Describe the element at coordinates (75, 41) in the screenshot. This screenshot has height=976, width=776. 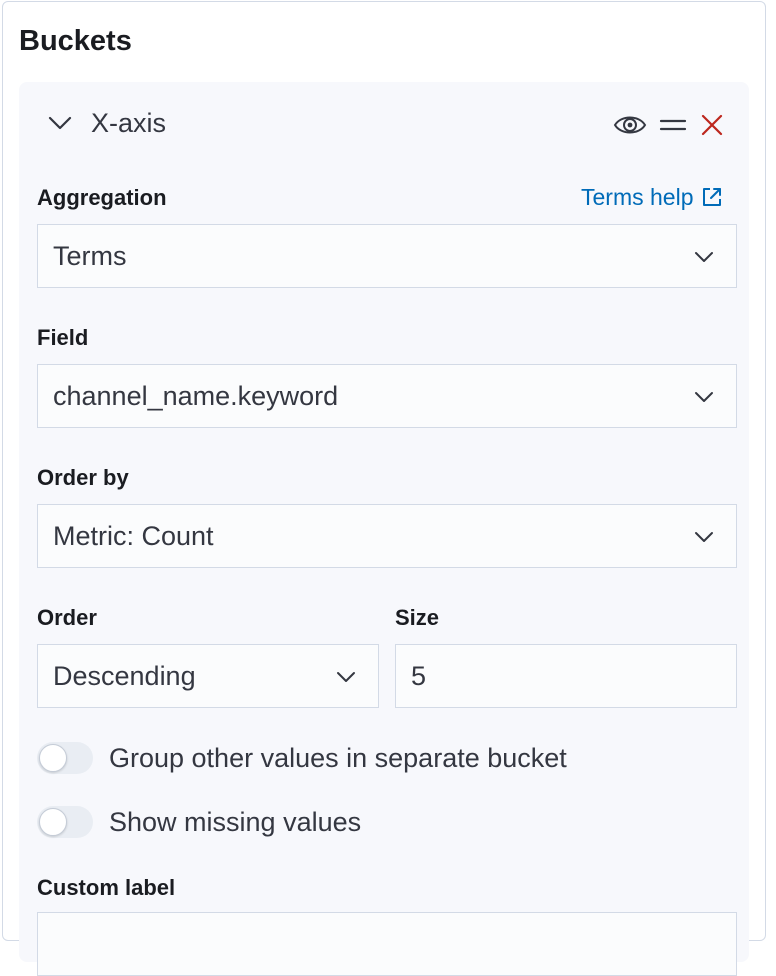
I see `panel-title: Buckets` at that location.